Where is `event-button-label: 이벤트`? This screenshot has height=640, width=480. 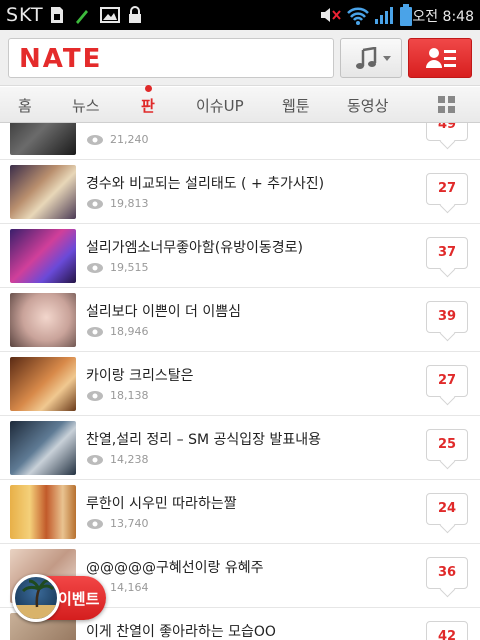
event-button-label: 이벤트 is located at coordinates (79, 599).